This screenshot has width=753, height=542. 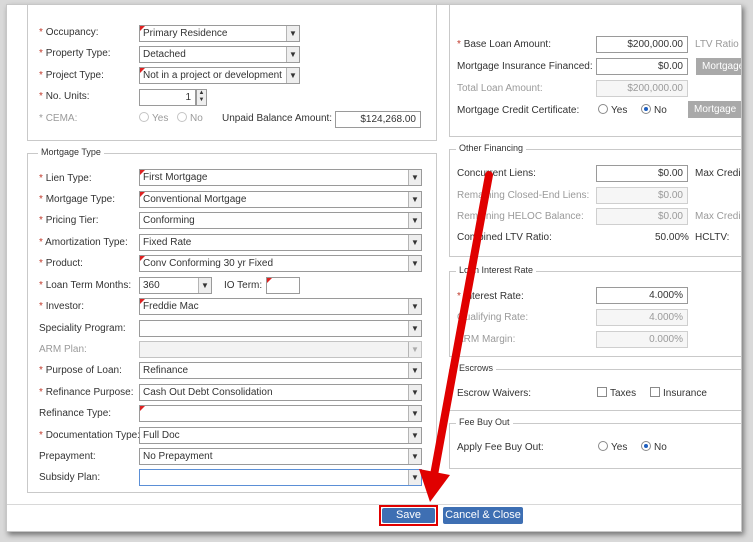 I want to click on annotation-arrow, so click(x=456, y=336).